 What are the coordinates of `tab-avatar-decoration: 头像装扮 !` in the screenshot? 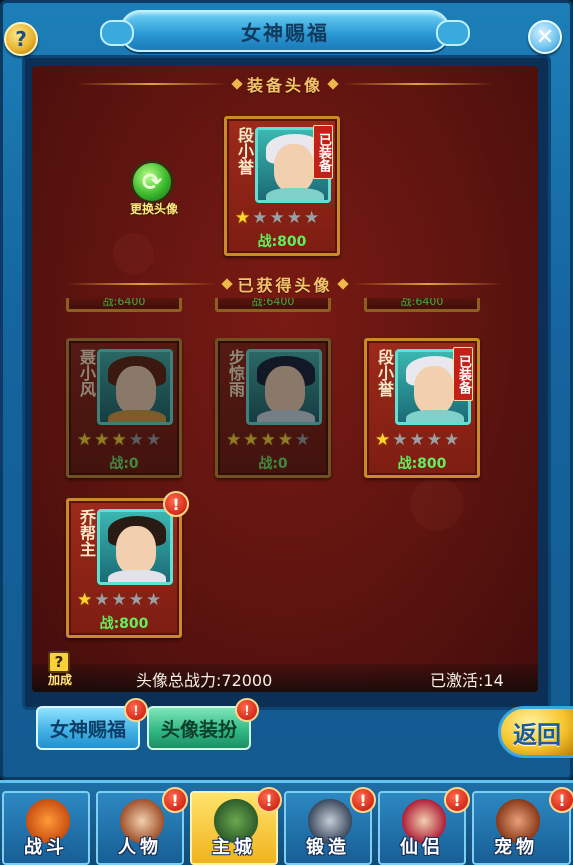 It's located at (203, 724).